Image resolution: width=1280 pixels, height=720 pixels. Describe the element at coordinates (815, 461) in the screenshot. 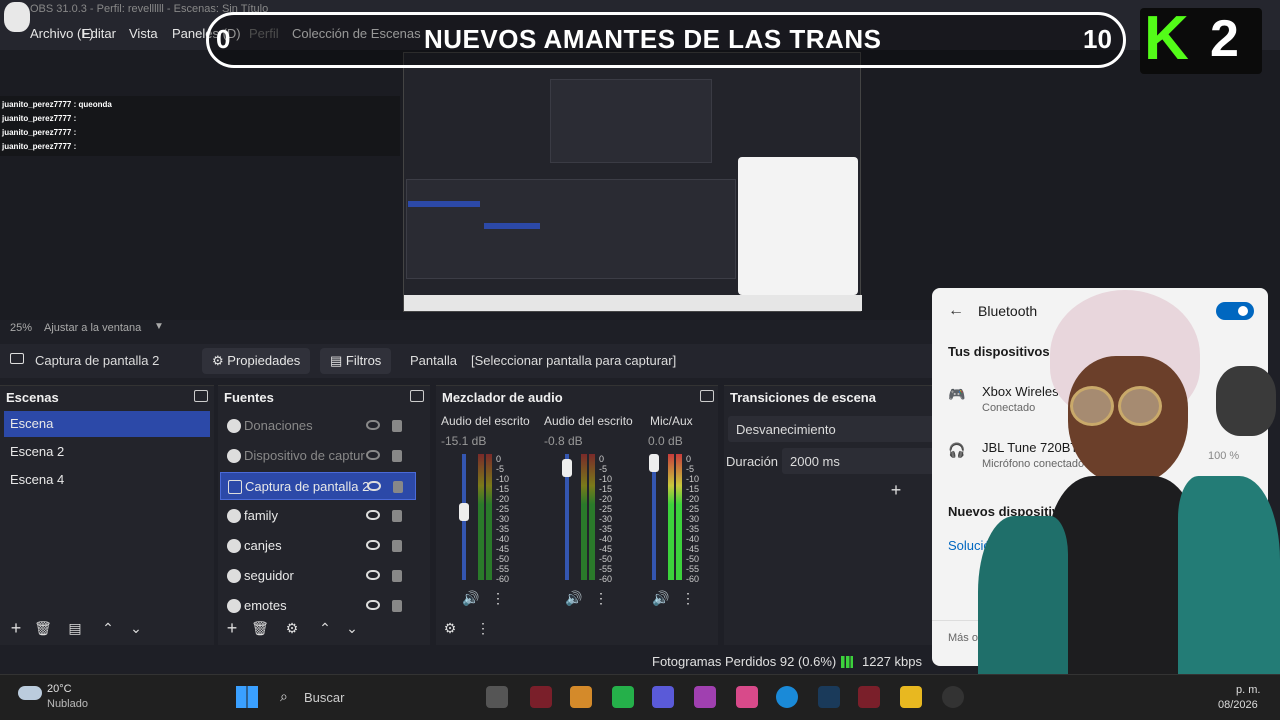

I see `duration-value: 2000 ms` at that location.